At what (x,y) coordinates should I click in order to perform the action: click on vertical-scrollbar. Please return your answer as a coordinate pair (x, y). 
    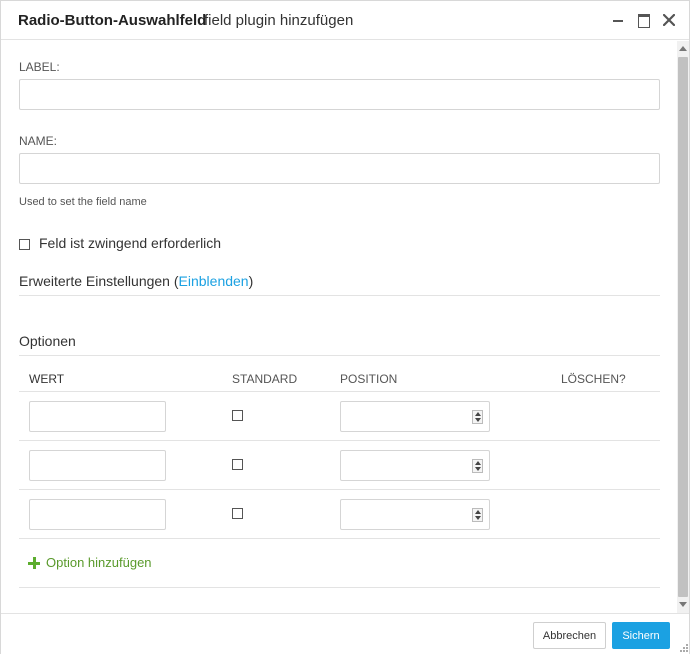
    Looking at the image, I should click on (683, 327).